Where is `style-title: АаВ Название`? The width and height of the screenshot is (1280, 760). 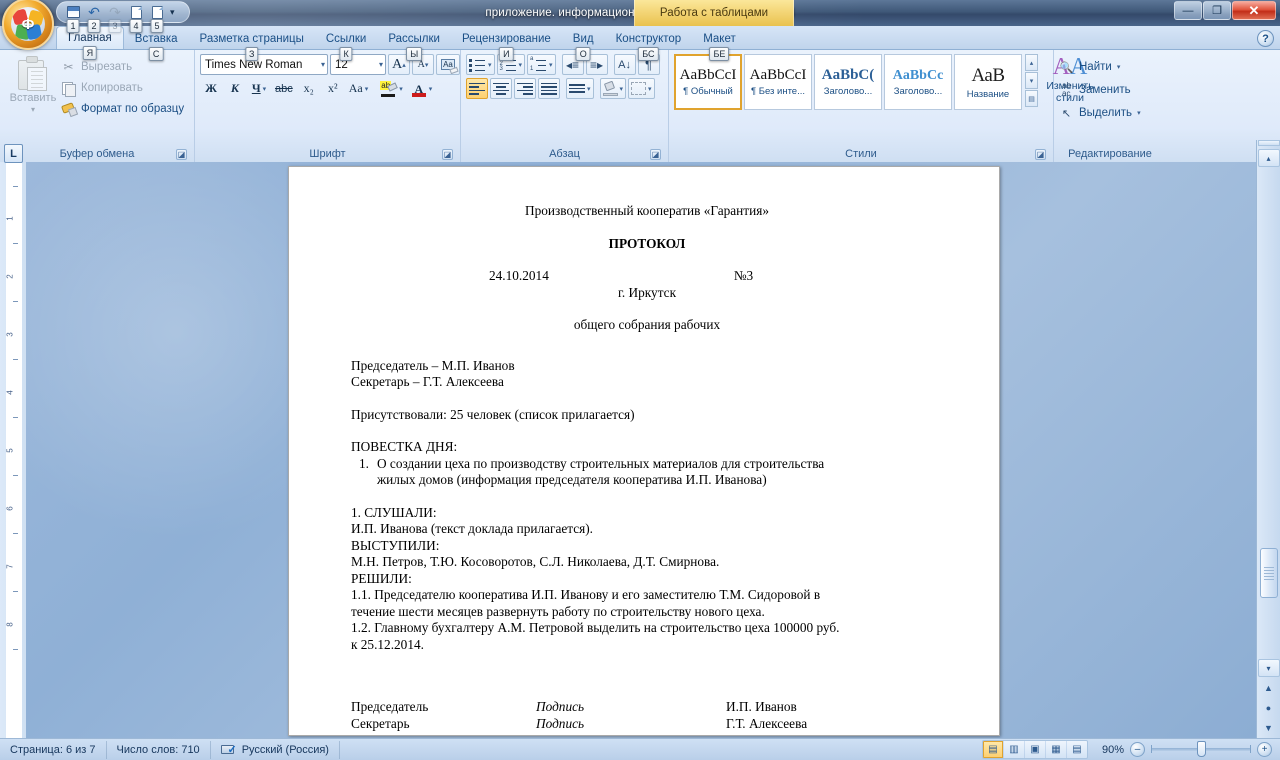
style-title: АаВ Название is located at coordinates (988, 82).